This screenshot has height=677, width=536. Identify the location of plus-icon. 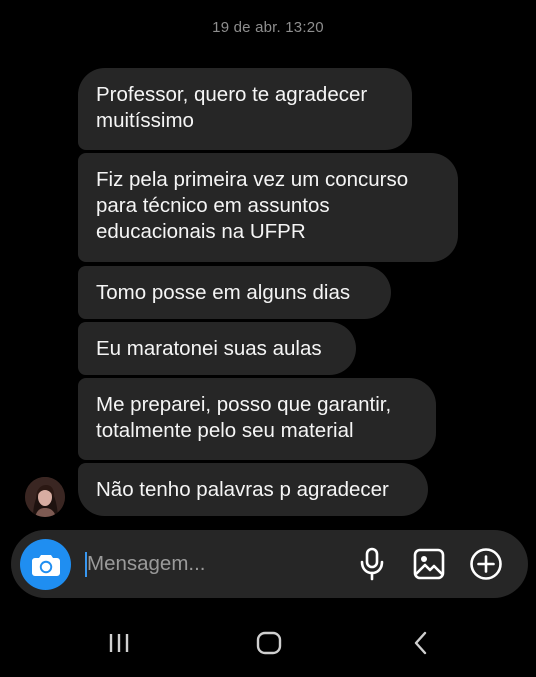
(486, 564).